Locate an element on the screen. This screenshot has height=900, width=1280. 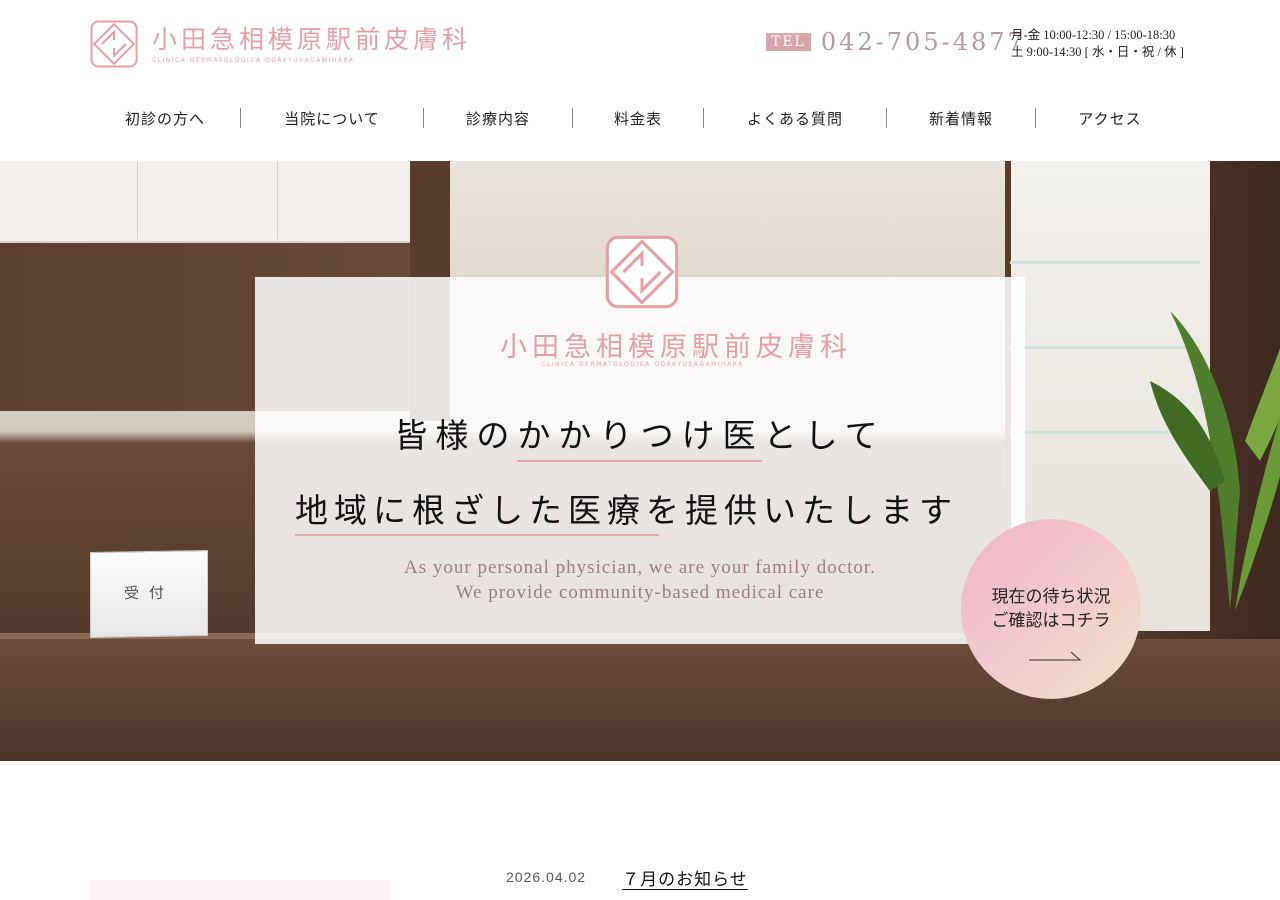
hero-headline-2: 地域に根ざした医療を提供いたします is located at coordinates (626, 510).